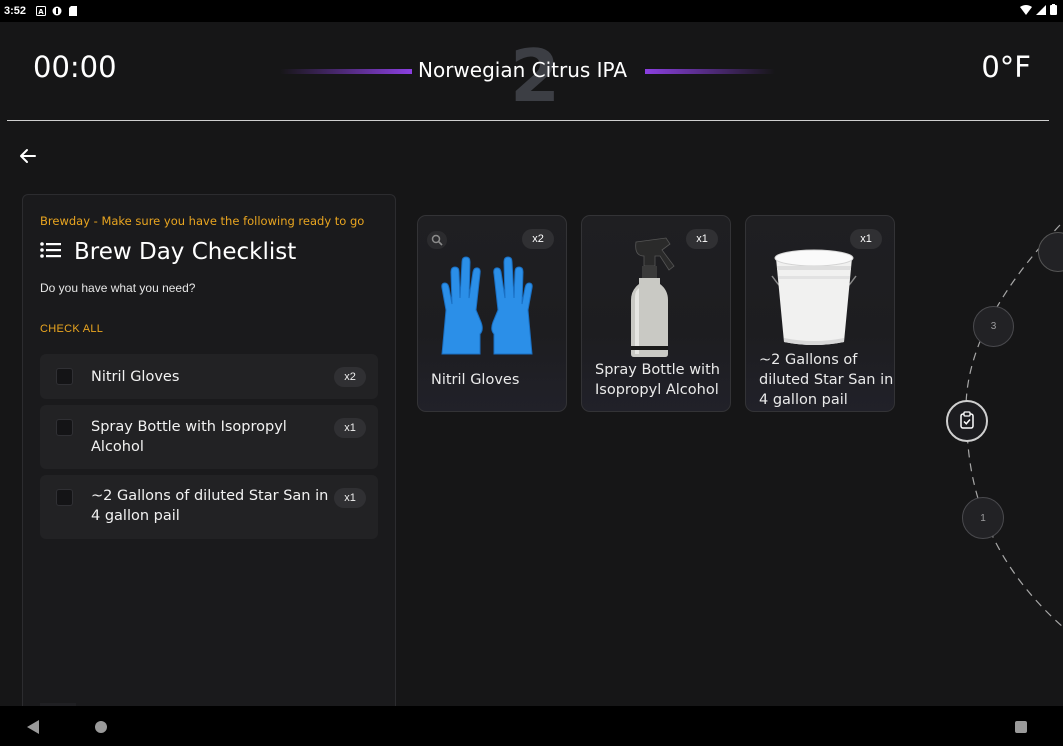 The image size is (1063, 746). I want to click on nav-recents-icon, so click(1021, 727).